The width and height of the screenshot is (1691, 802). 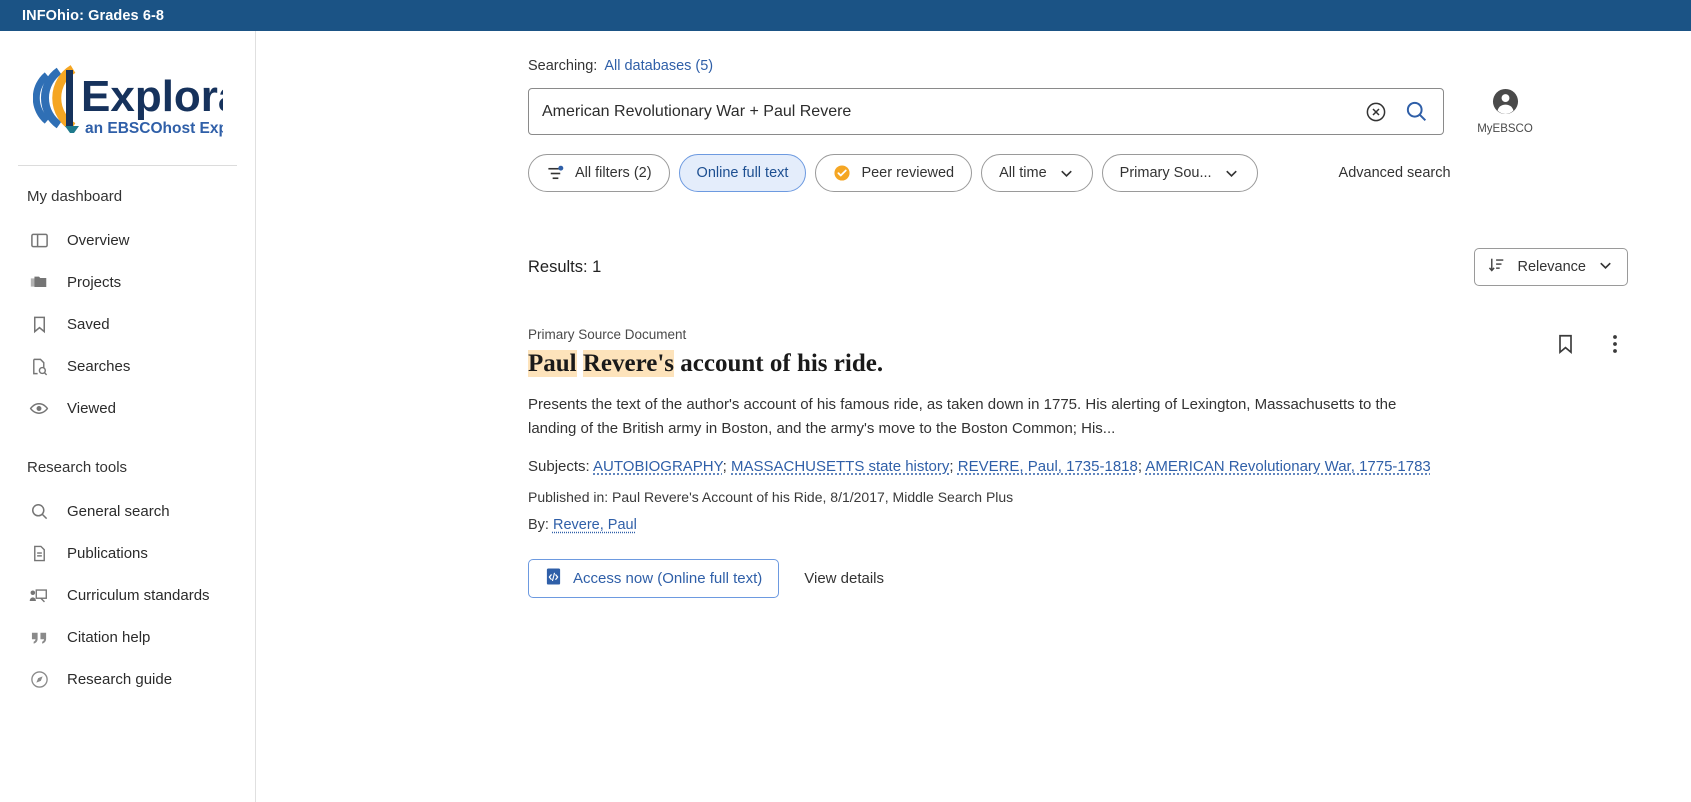 I want to click on all-filters-label: All filters (2), so click(x=613, y=173).